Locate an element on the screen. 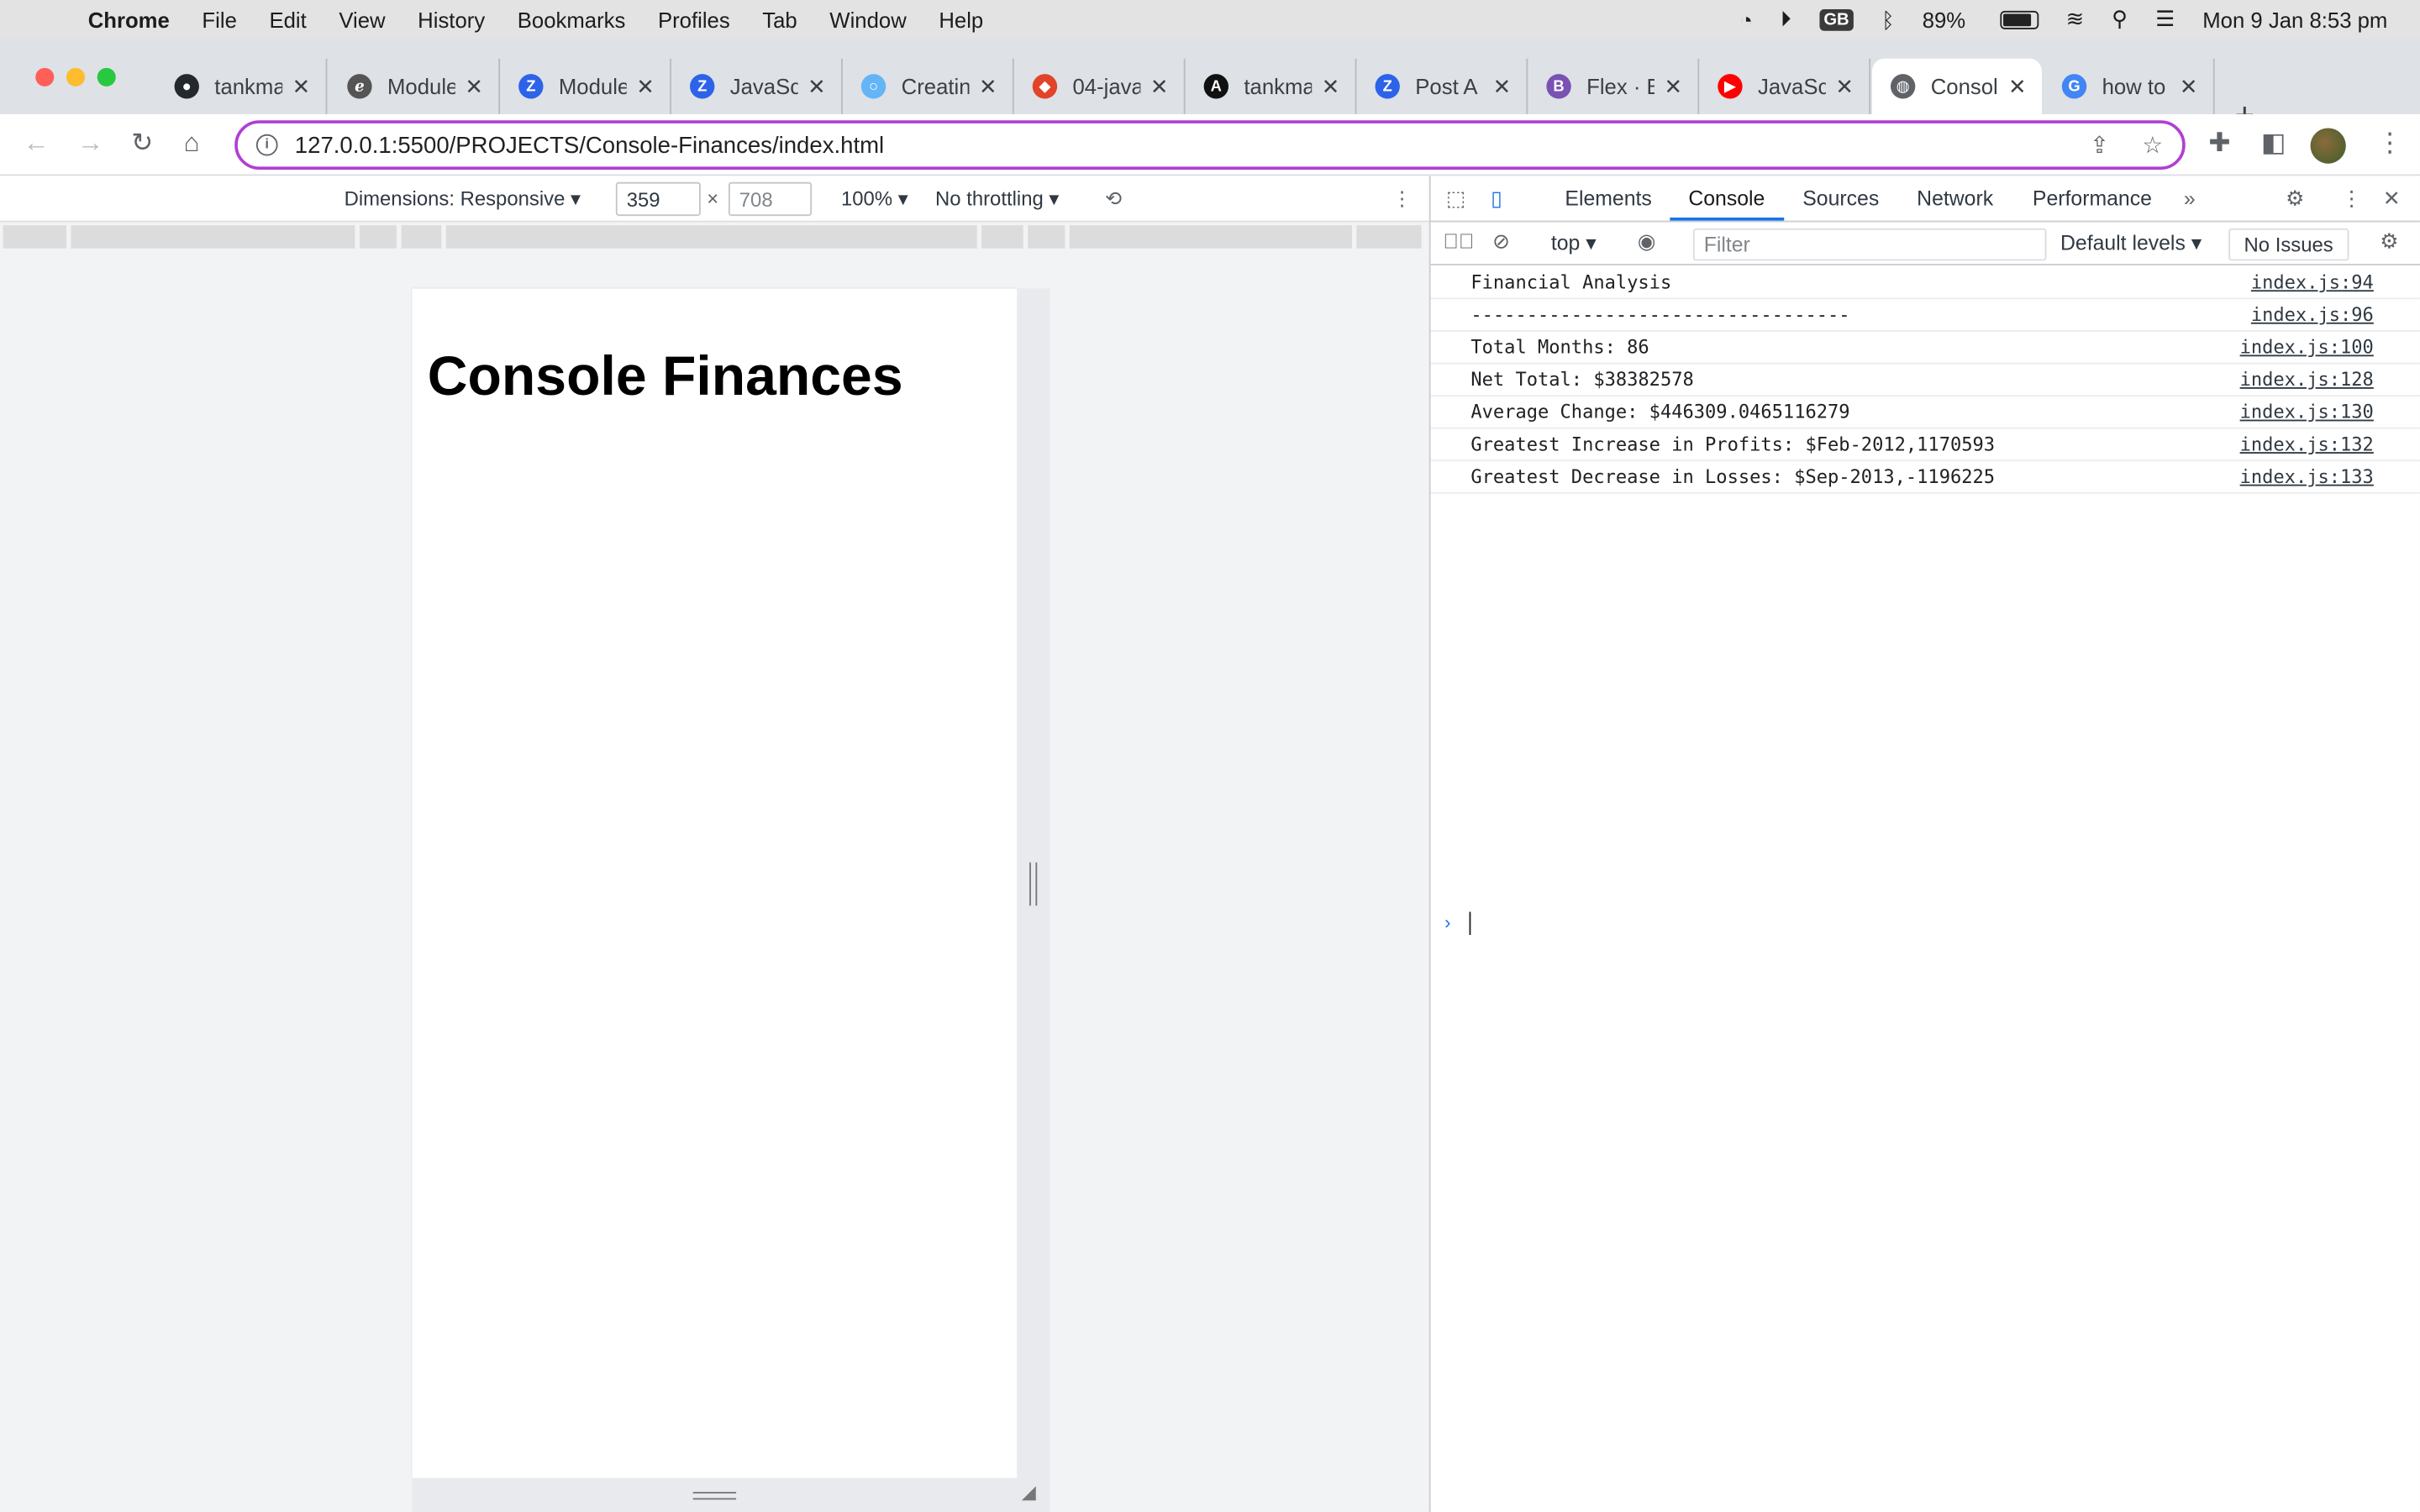 The height and width of the screenshot is (1512, 2420). log-source-link: index.js:96 is located at coordinates (2312, 315).